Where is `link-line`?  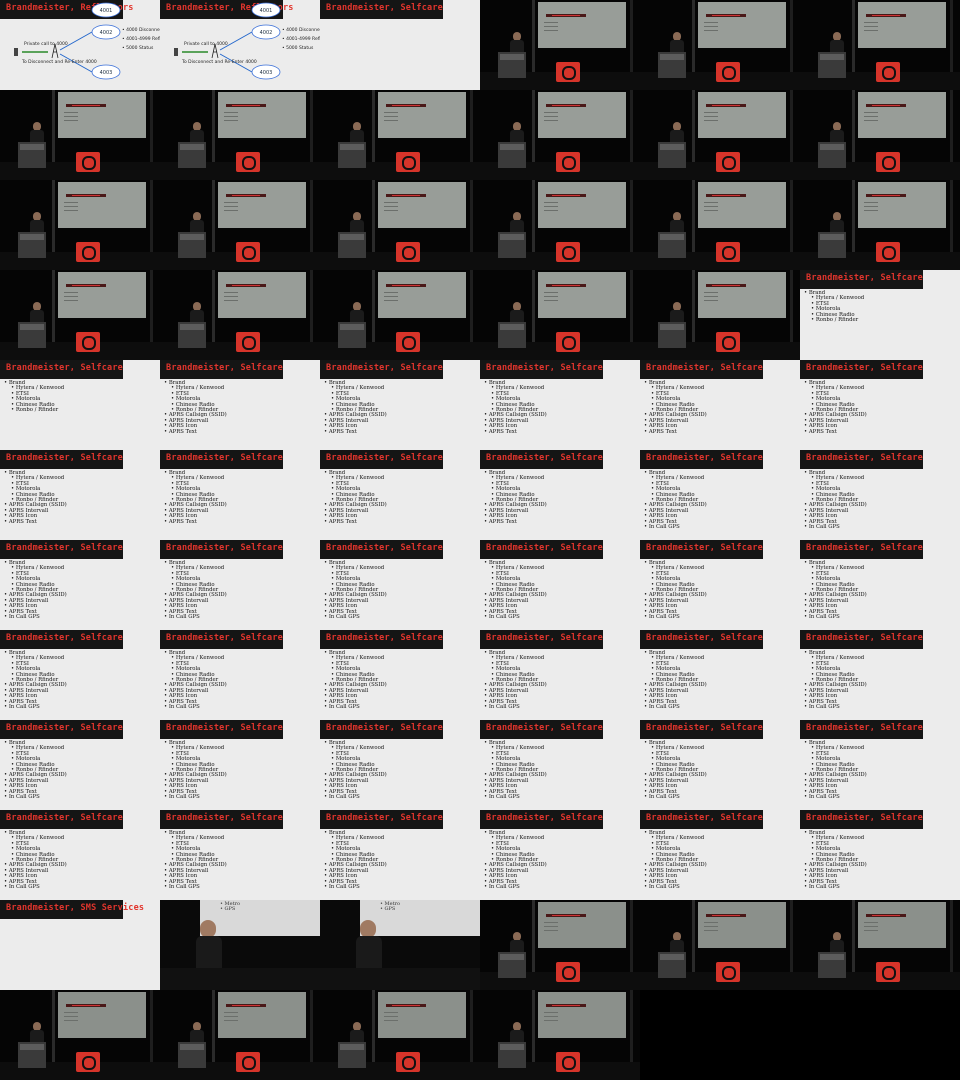
link-line is located at coordinates (76, 41).